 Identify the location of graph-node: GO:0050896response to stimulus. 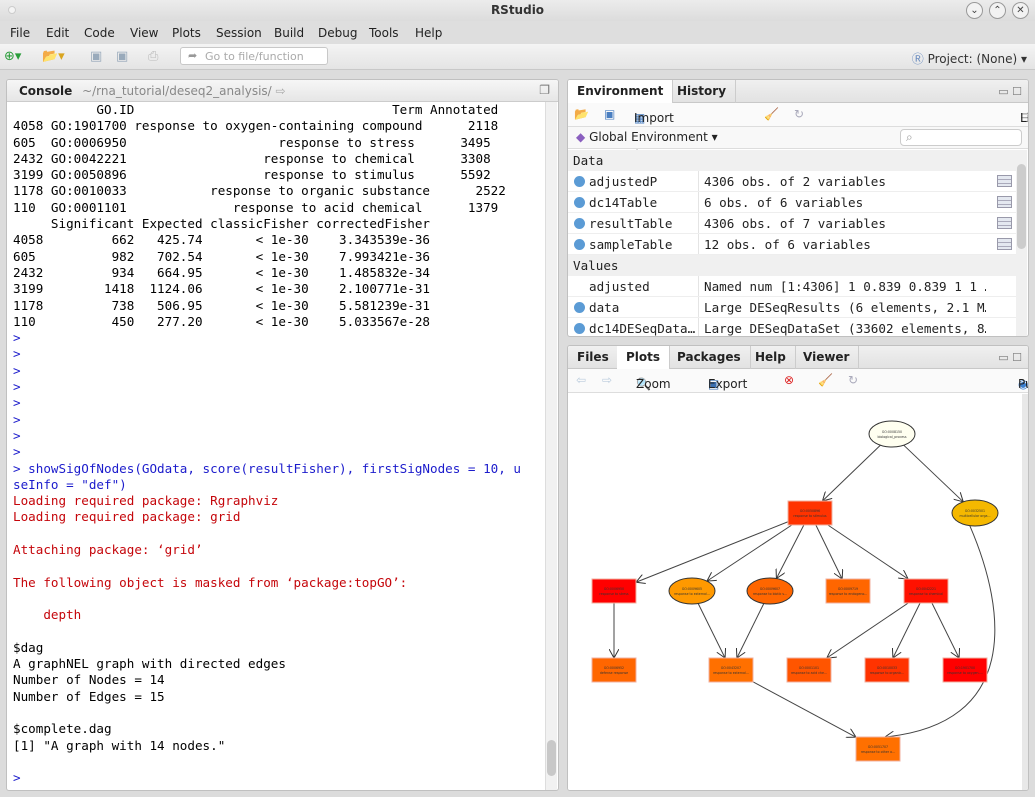
(810, 513).